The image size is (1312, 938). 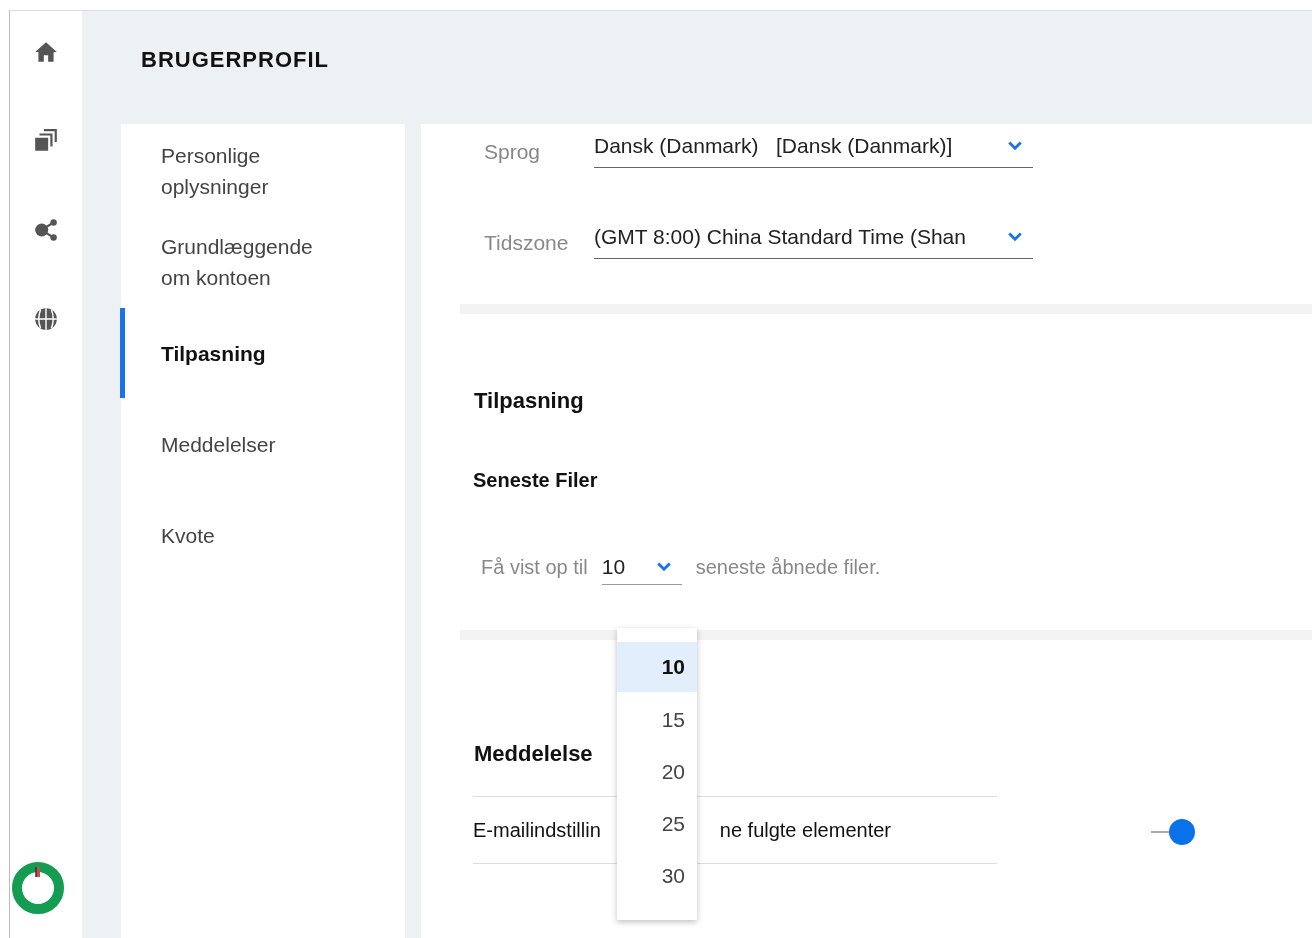 What do you see at coordinates (534, 567) in the screenshot?
I see `setting-text: Få vist op til` at bounding box center [534, 567].